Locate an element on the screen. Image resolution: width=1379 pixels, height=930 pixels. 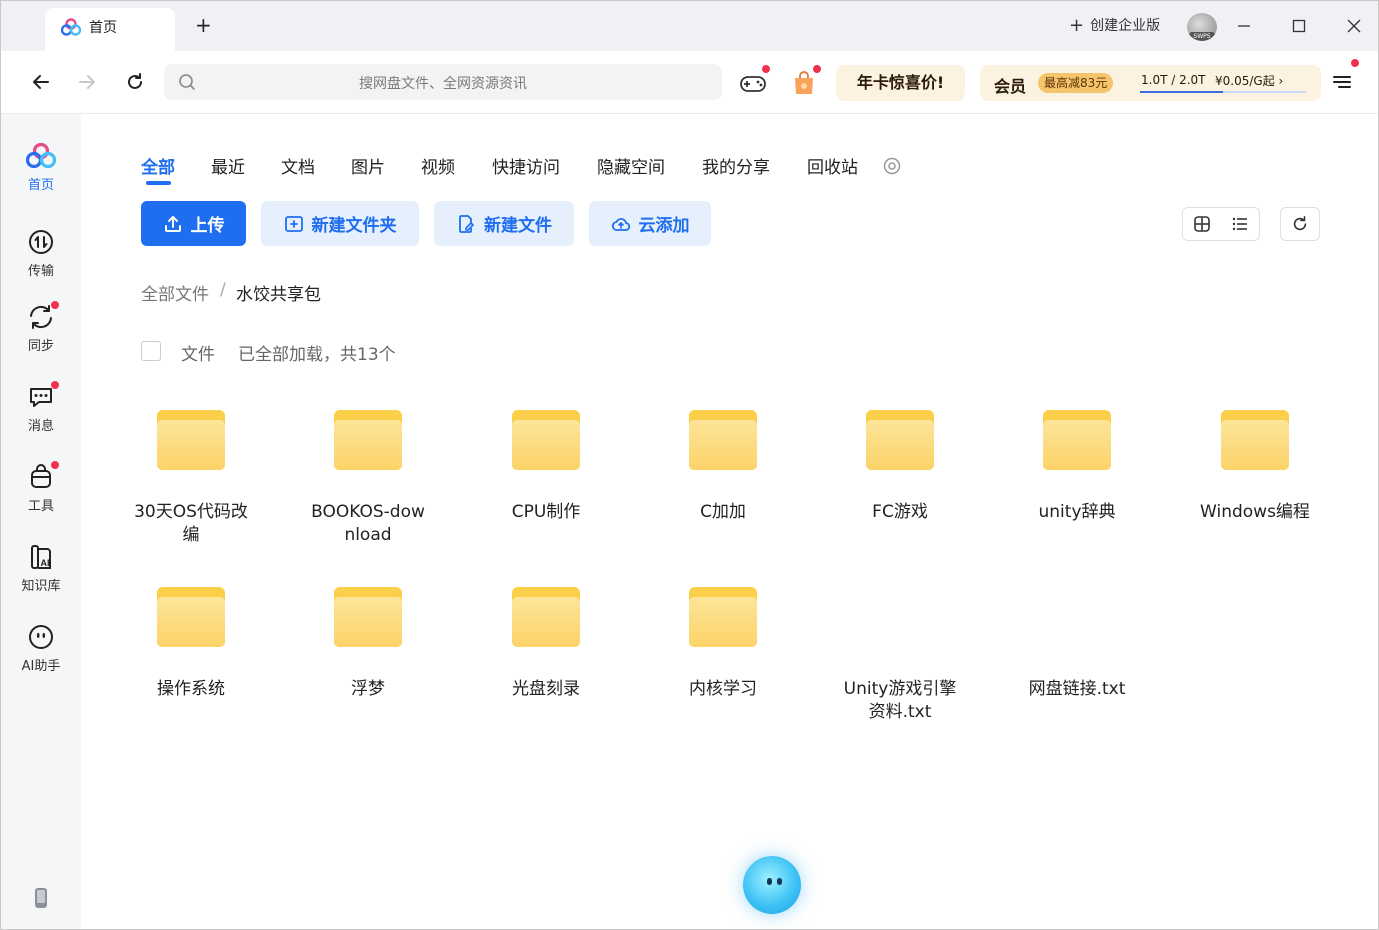
knowledge-base-icon: AI is located at coordinates (41, 557).